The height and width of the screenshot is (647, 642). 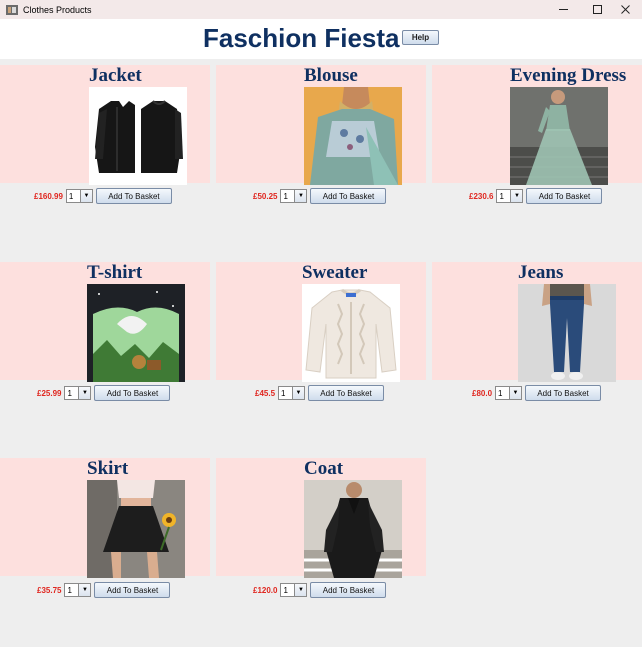 I want to click on product-price: £45.5, so click(x=265, y=393).